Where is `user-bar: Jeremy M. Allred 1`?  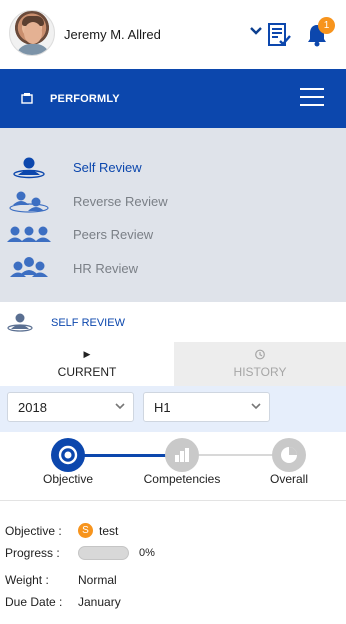
user-bar: Jeremy M. Allred 1 is located at coordinates (173, 34).